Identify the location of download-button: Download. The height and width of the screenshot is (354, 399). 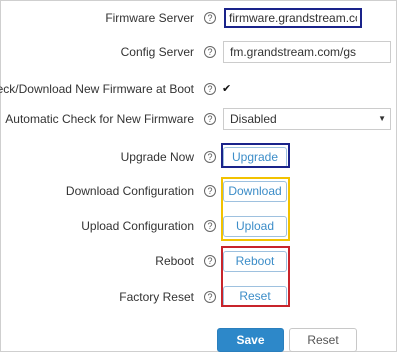
(255, 191).